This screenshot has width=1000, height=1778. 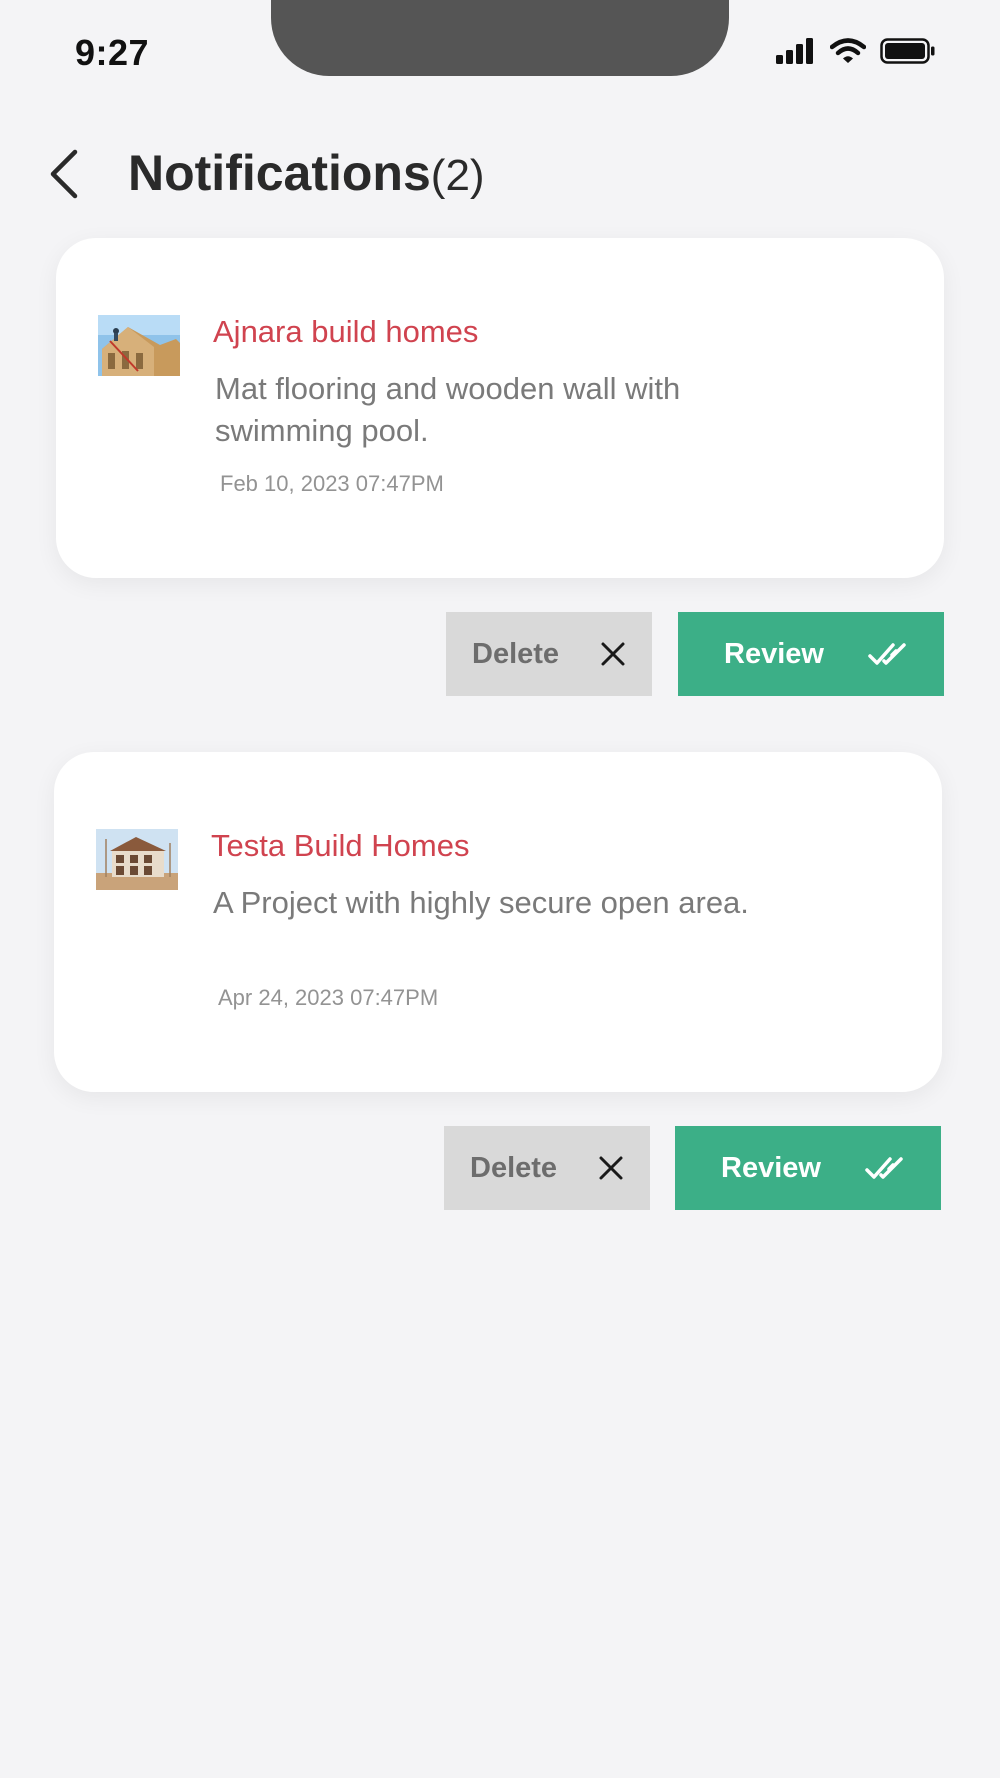 I want to click on back-button, so click(x=64, y=176).